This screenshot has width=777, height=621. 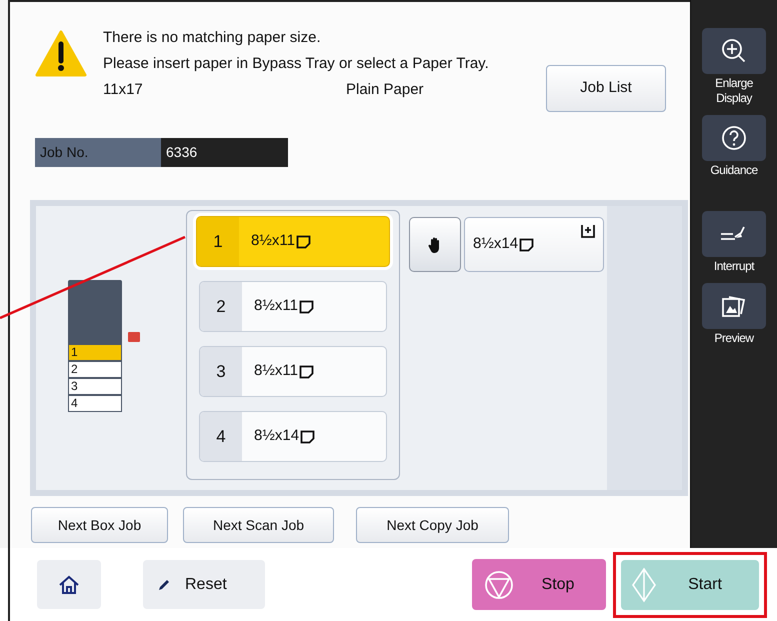 What do you see at coordinates (734, 138) in the screenshot?
I see `help-icon` at bounding box center [734, 138].